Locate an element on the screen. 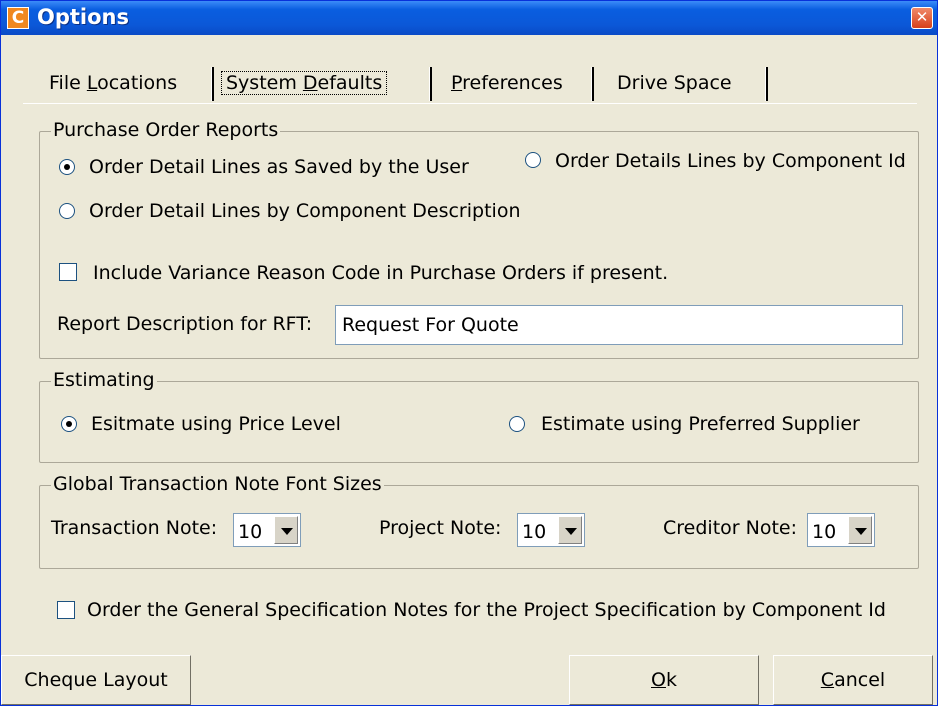 The image size is (940, 706). creditor-note-label: Creditor Note: is located at coordinates (730, 528).